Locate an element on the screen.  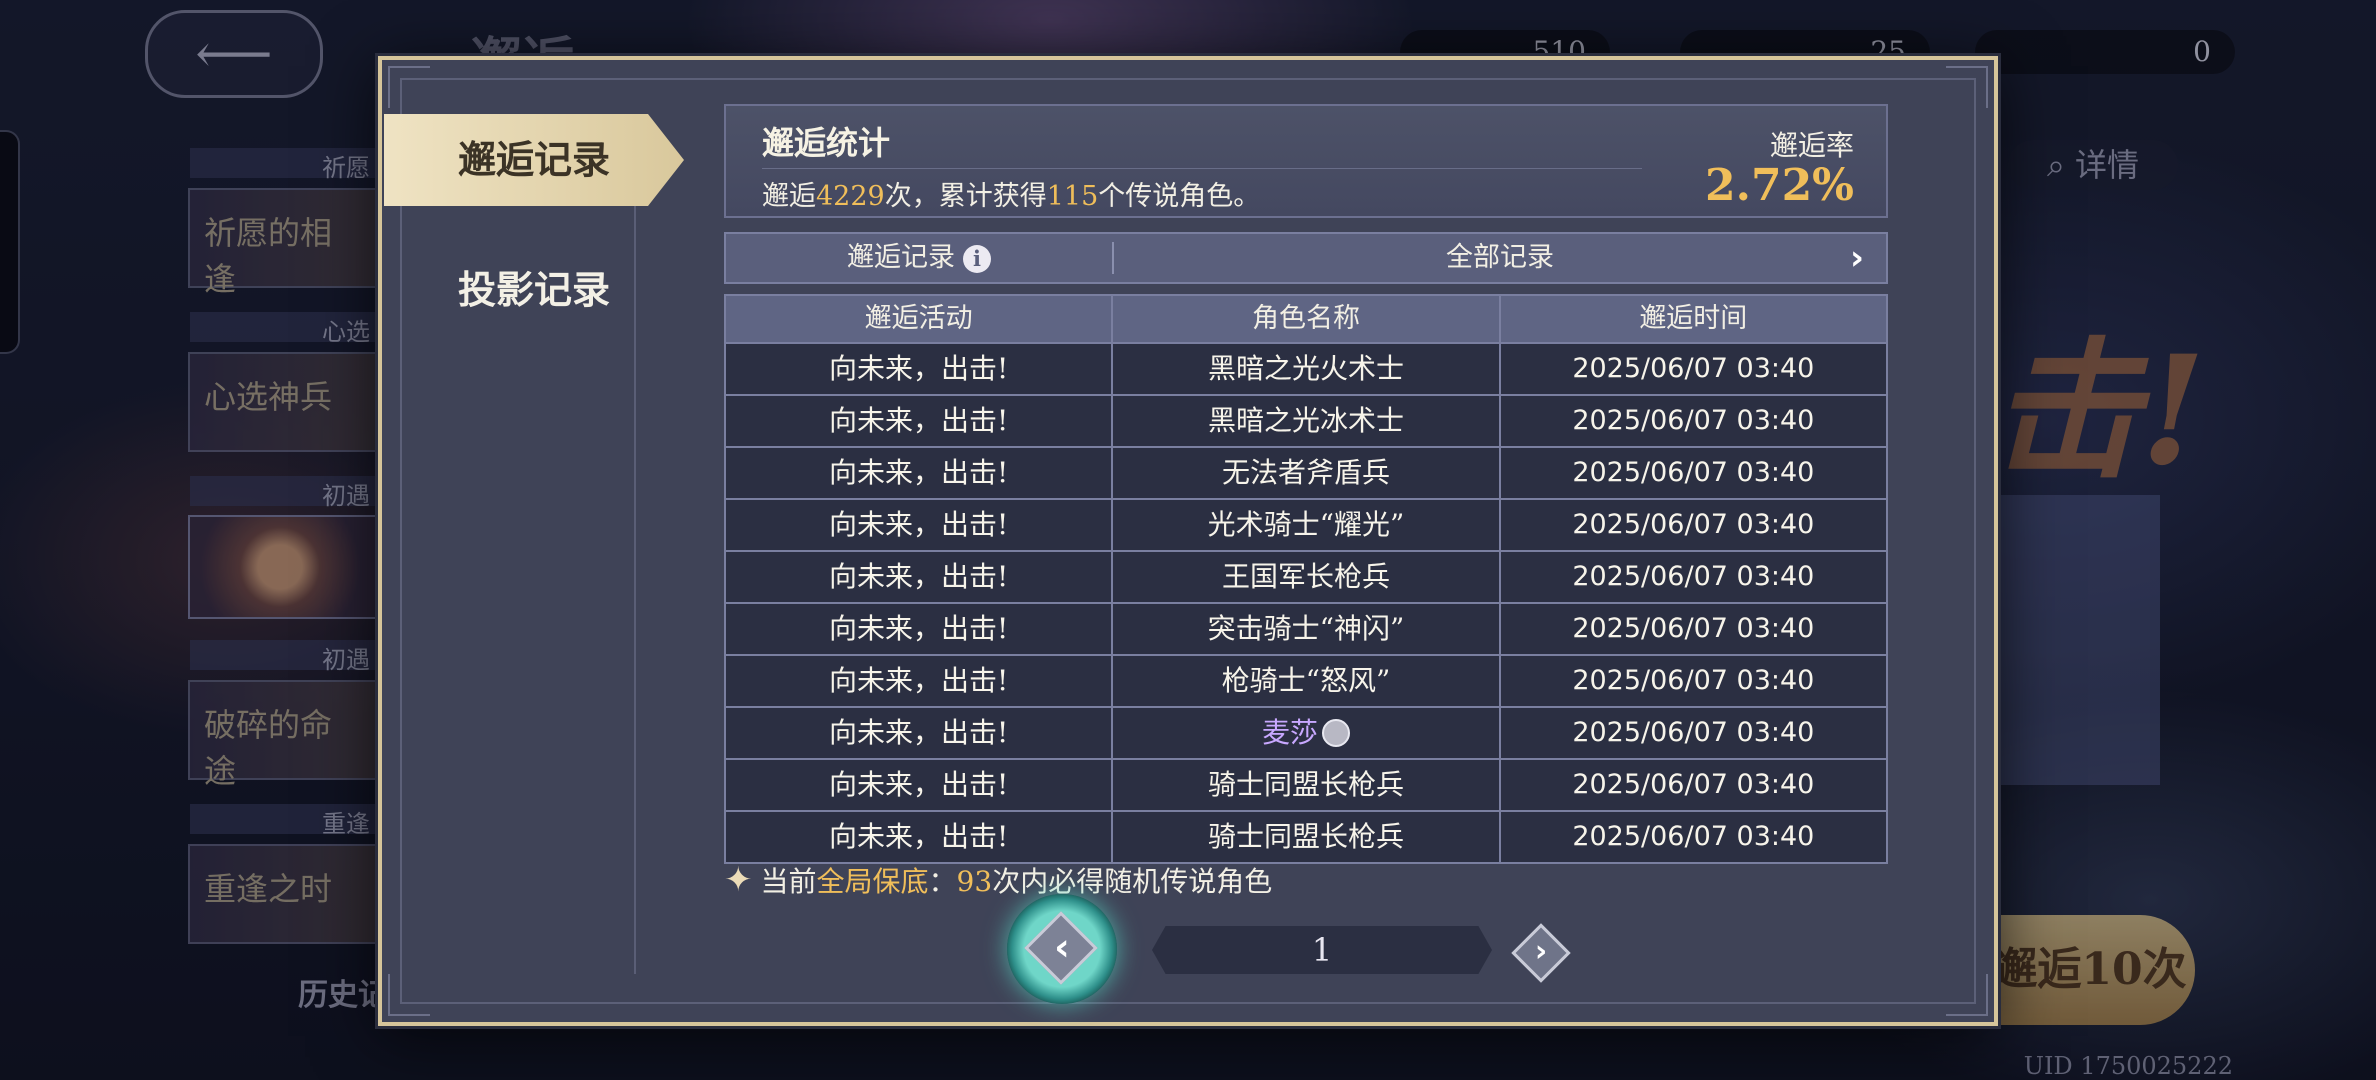
stats-suffix: 个传说角色。 is located at coordinates (1179, 196).